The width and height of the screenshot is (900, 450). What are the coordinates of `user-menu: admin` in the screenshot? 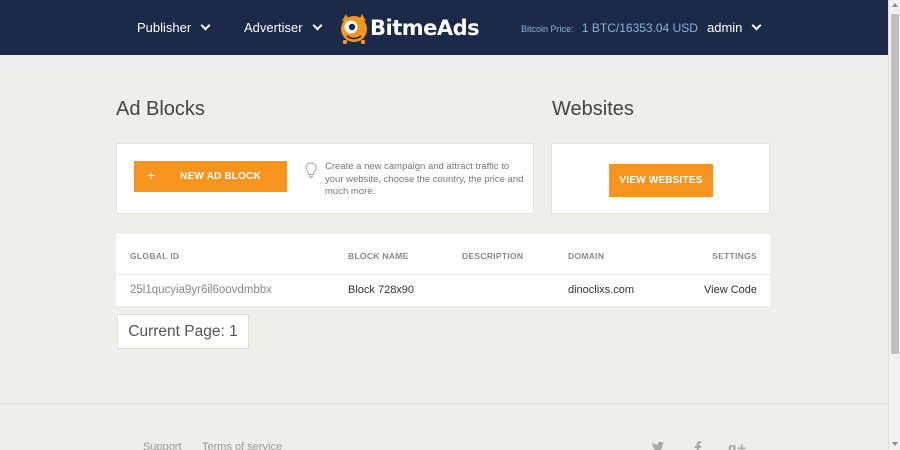 It's located at (734, 27).